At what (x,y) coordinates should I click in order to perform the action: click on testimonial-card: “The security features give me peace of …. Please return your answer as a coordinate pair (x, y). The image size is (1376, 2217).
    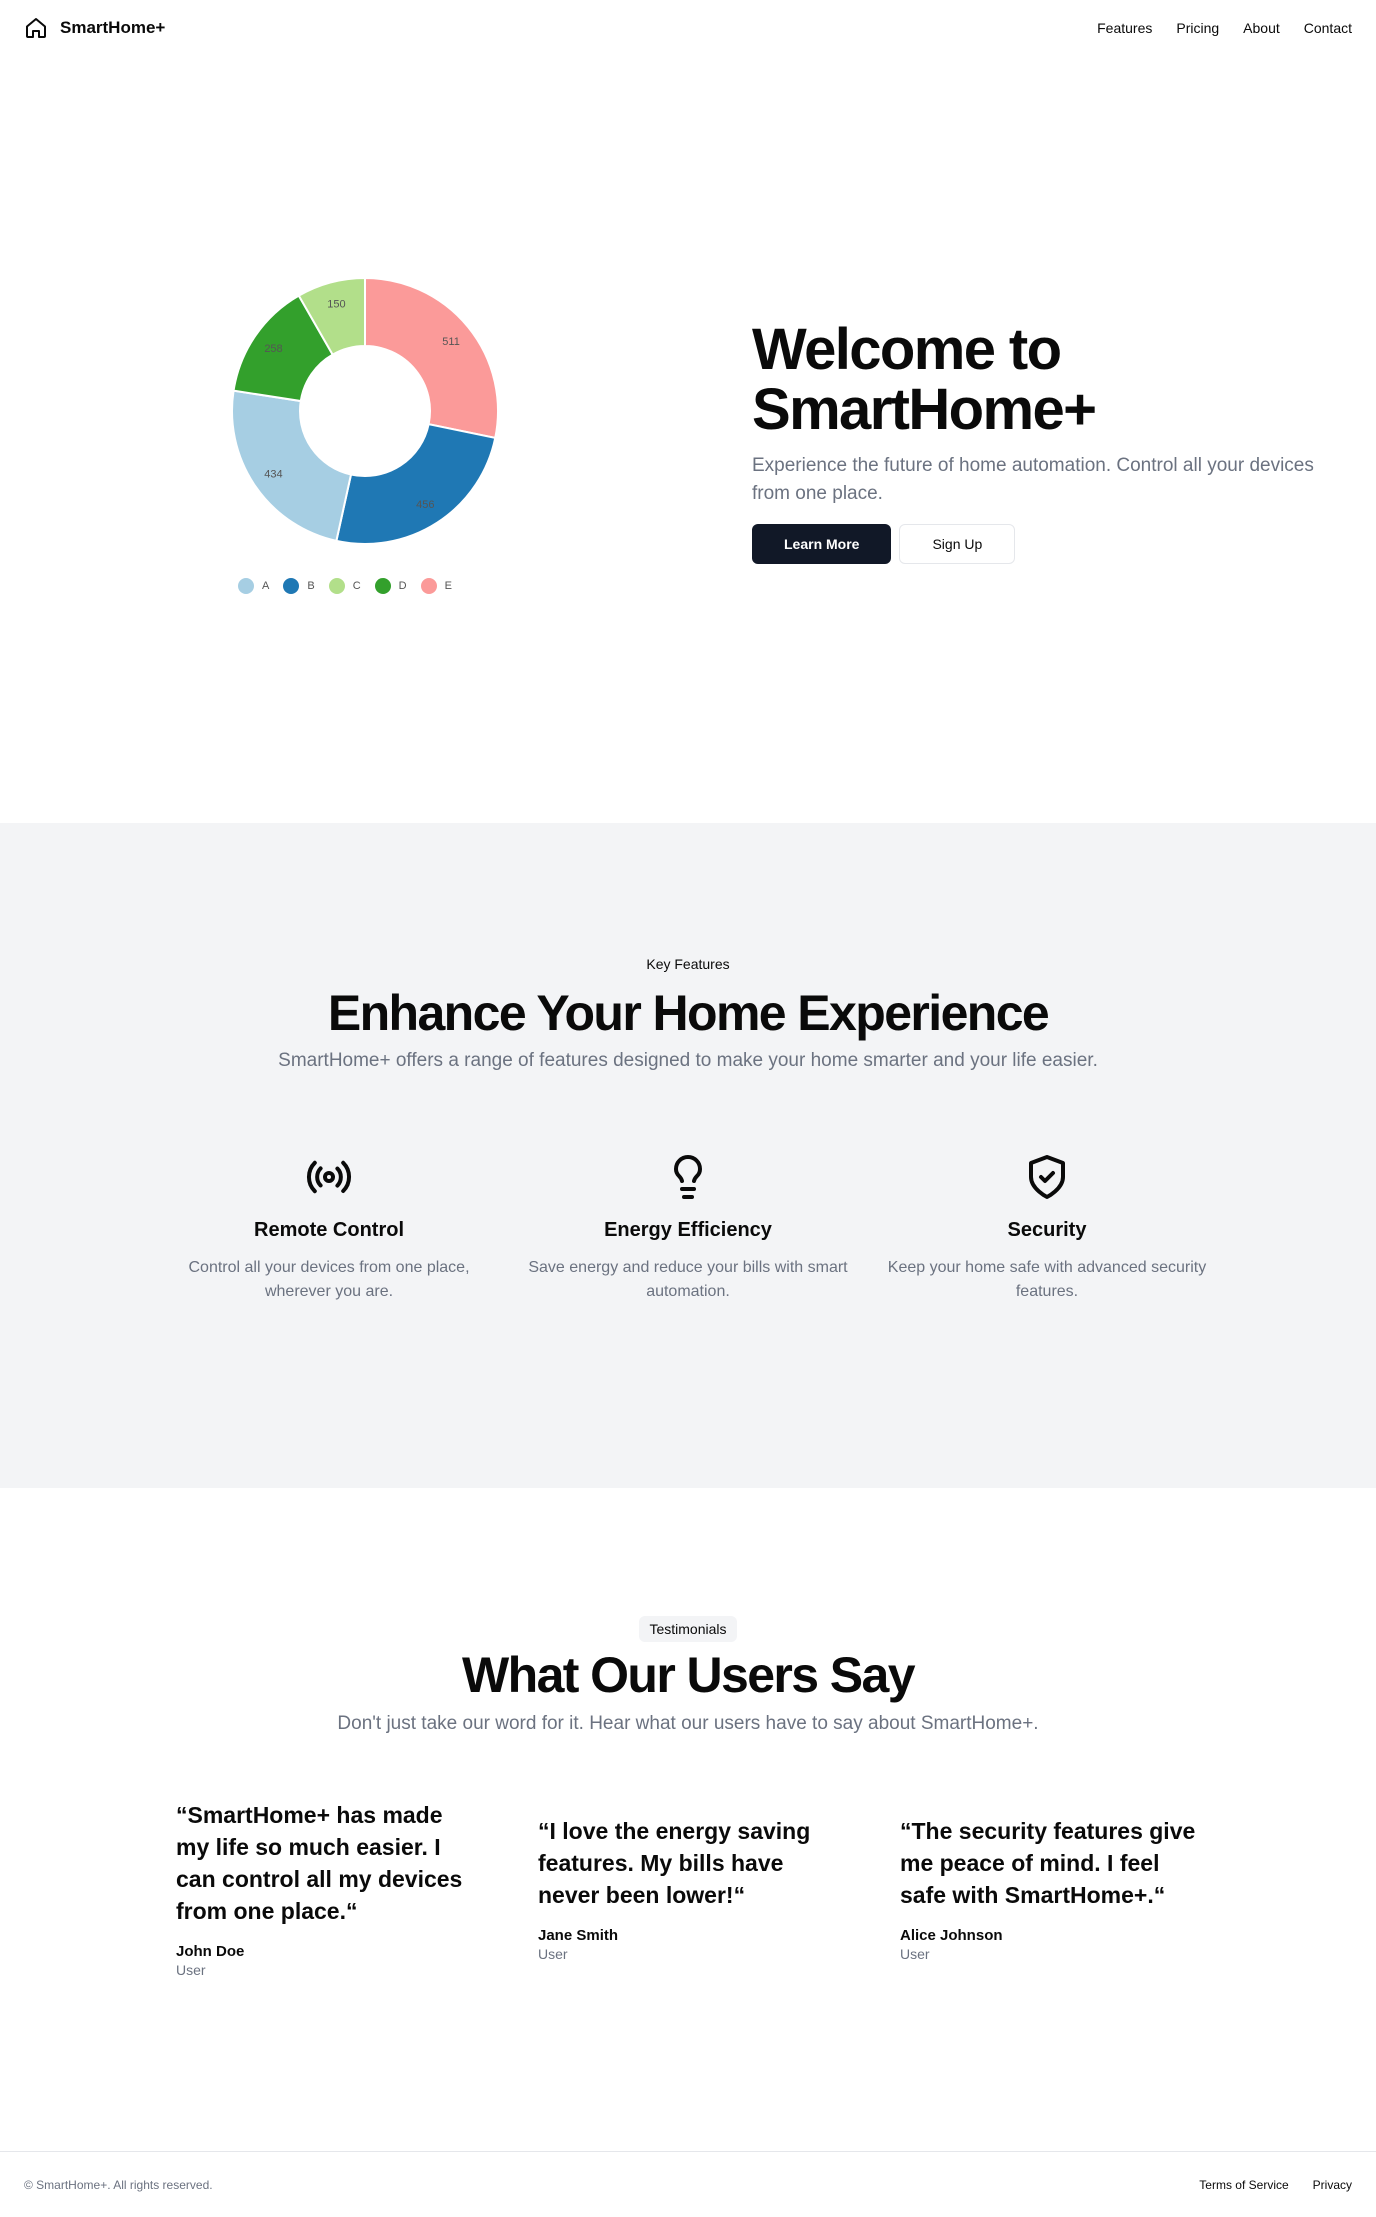
    Looking at the image, I should click on (1050, 1888).